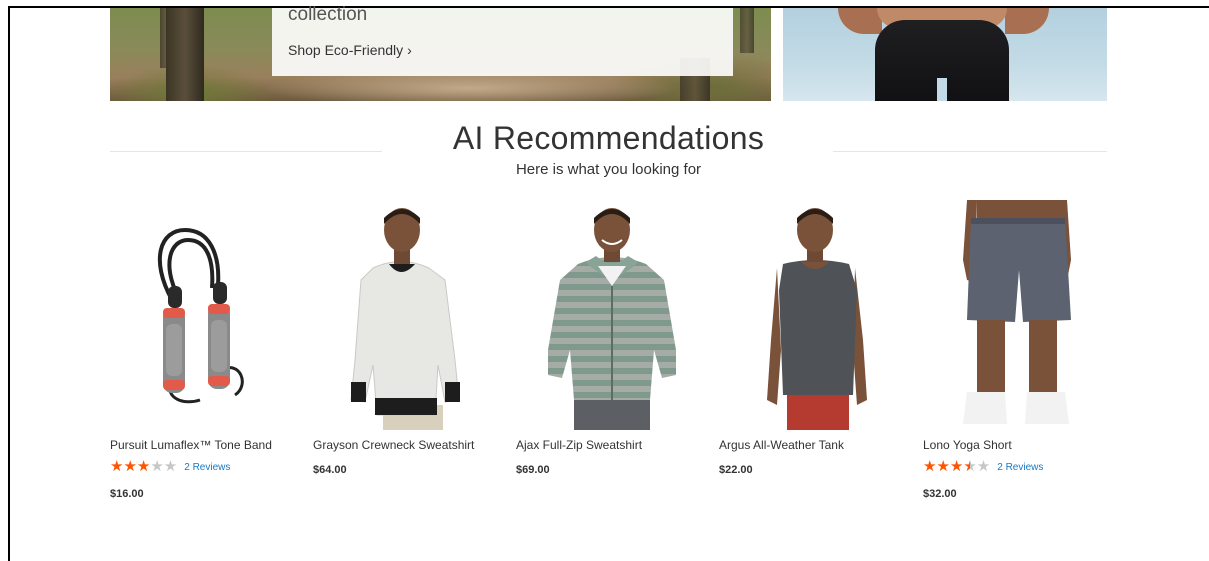 The width and height of the screenshot is (1209, 561). I want to click on shop-eco-friendly-link: Shop Eco-Friendly ›, so click(350, 50).